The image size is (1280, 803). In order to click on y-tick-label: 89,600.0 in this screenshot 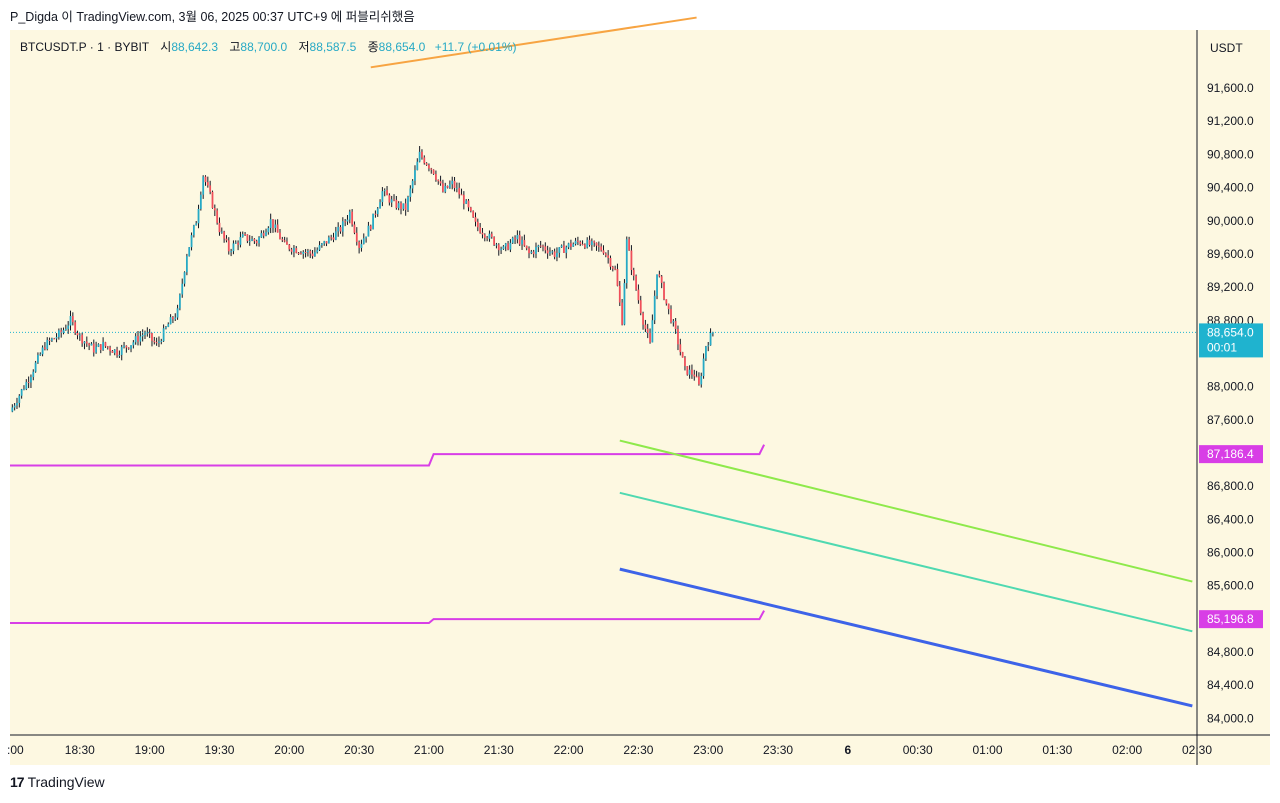, I will do `click(1230, 254)`.